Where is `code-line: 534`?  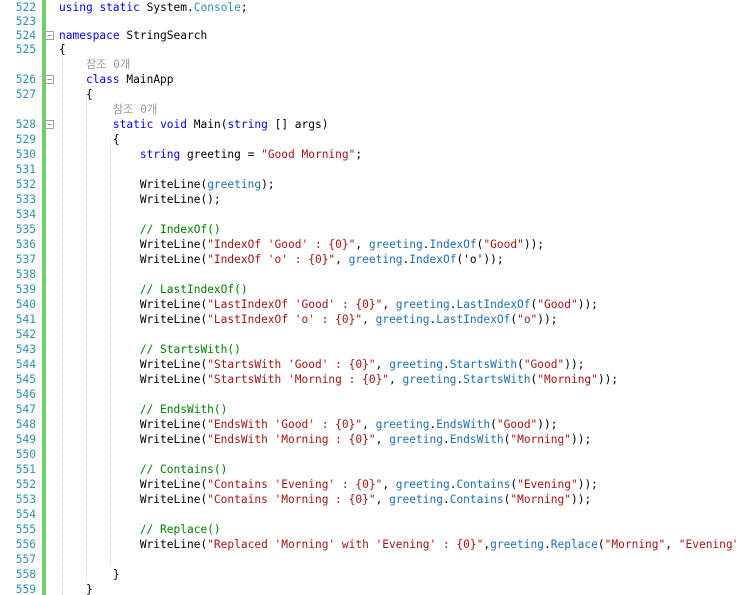
code-line: 534 is located at coordinates (376, 214).